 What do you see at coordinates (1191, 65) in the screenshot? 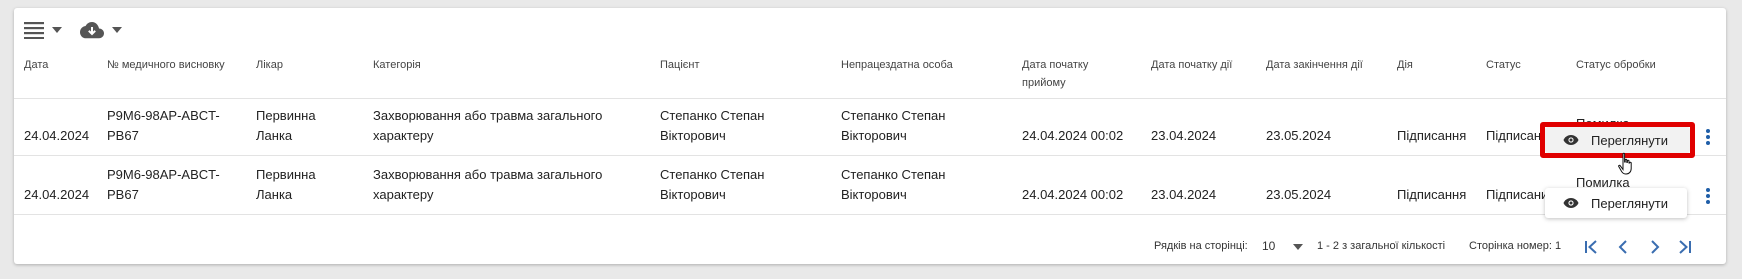
I see `column-header-start-date: Дата початку дії` at bounding box center [1191, 65].